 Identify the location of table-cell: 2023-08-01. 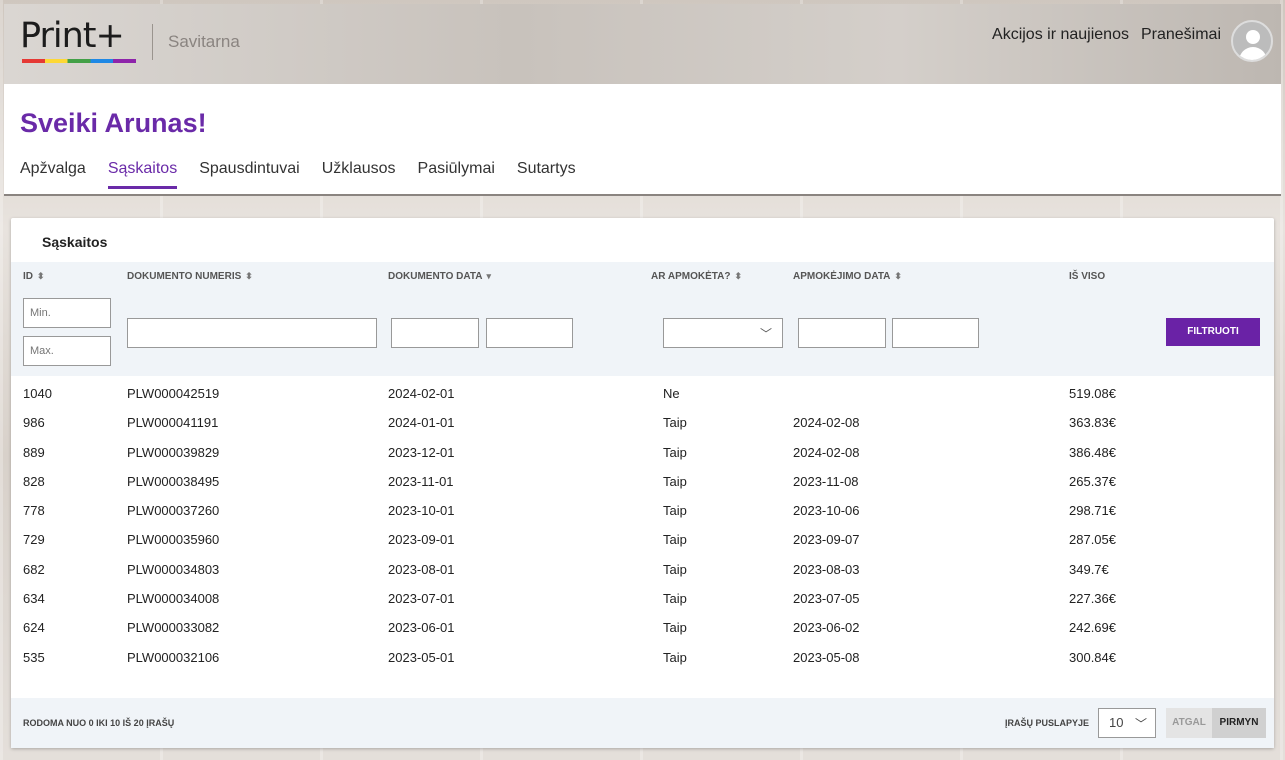
(421, 569).